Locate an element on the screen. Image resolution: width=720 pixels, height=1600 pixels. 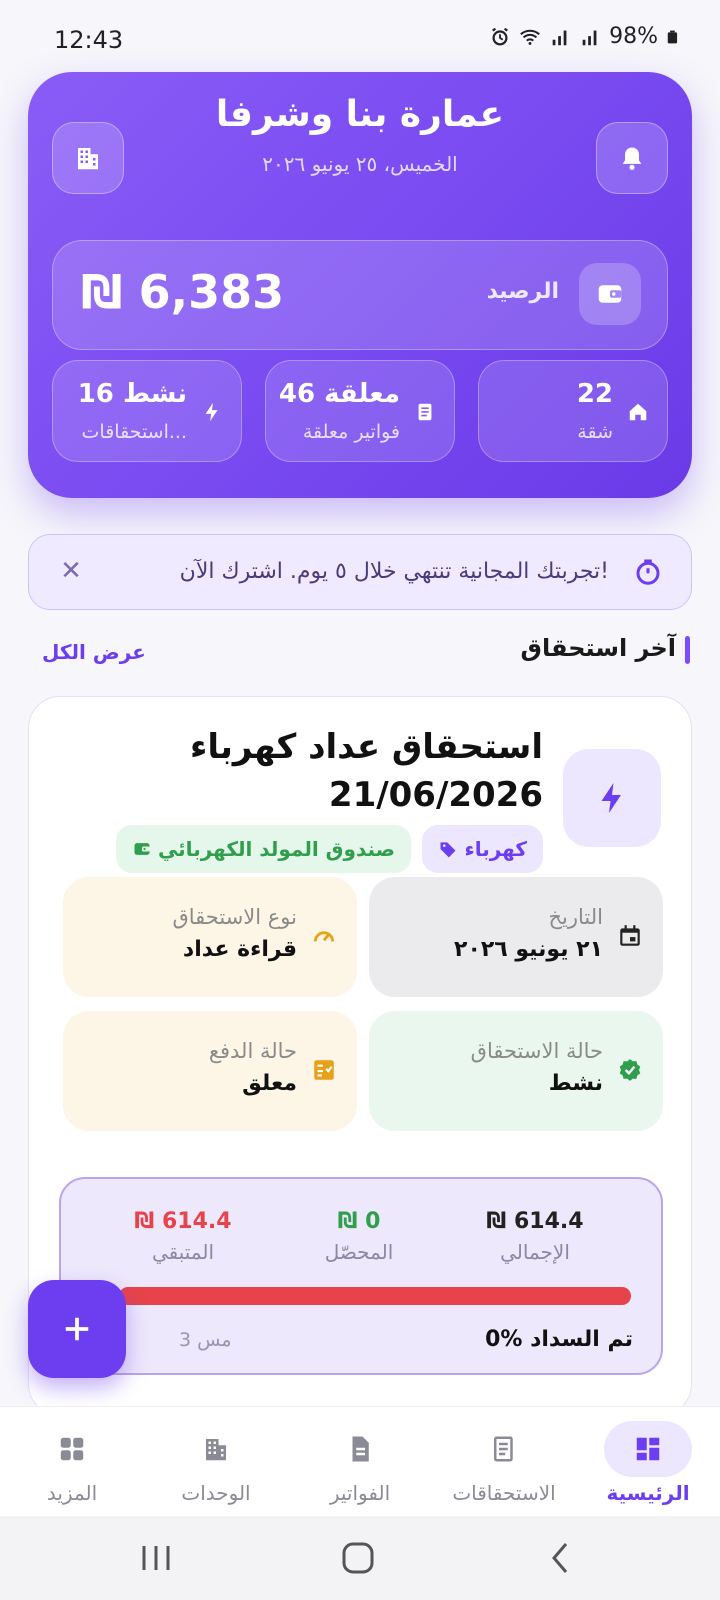
remaining-label: المتبقي is located at coordinates (183, 1252).